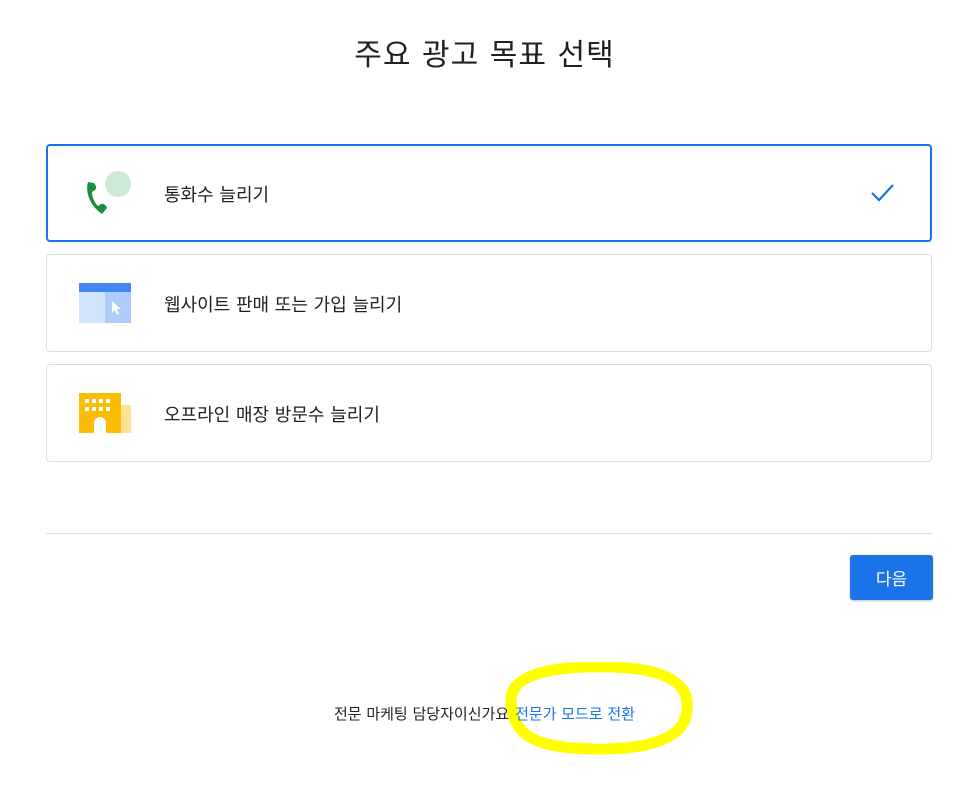 The width and height of the screenshot is (969, 789). What do you see at coordinates (283, 305) in the screenshot?
I see `option-label: 웹사이트 판매 또는 가입 늘리기` at bounding box center [283, 305].